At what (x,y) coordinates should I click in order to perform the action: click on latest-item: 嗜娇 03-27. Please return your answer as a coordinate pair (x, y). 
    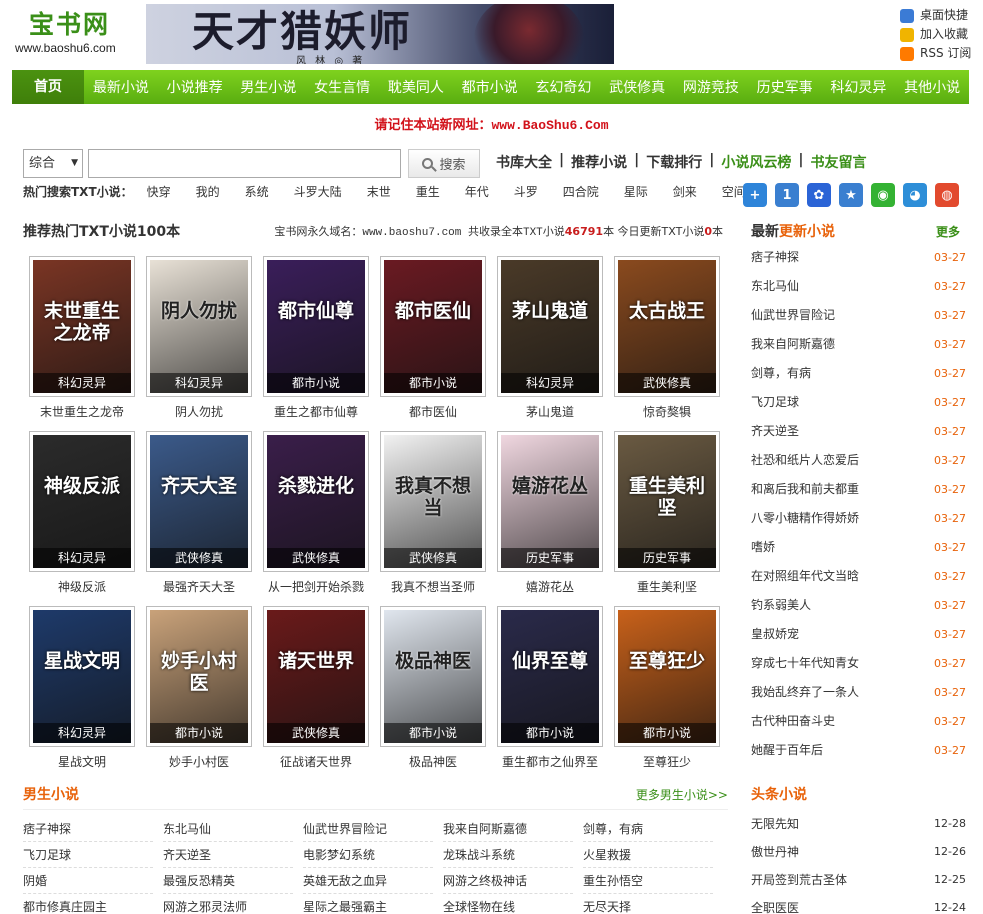
    Looking at the image, I should click on (858, 547).